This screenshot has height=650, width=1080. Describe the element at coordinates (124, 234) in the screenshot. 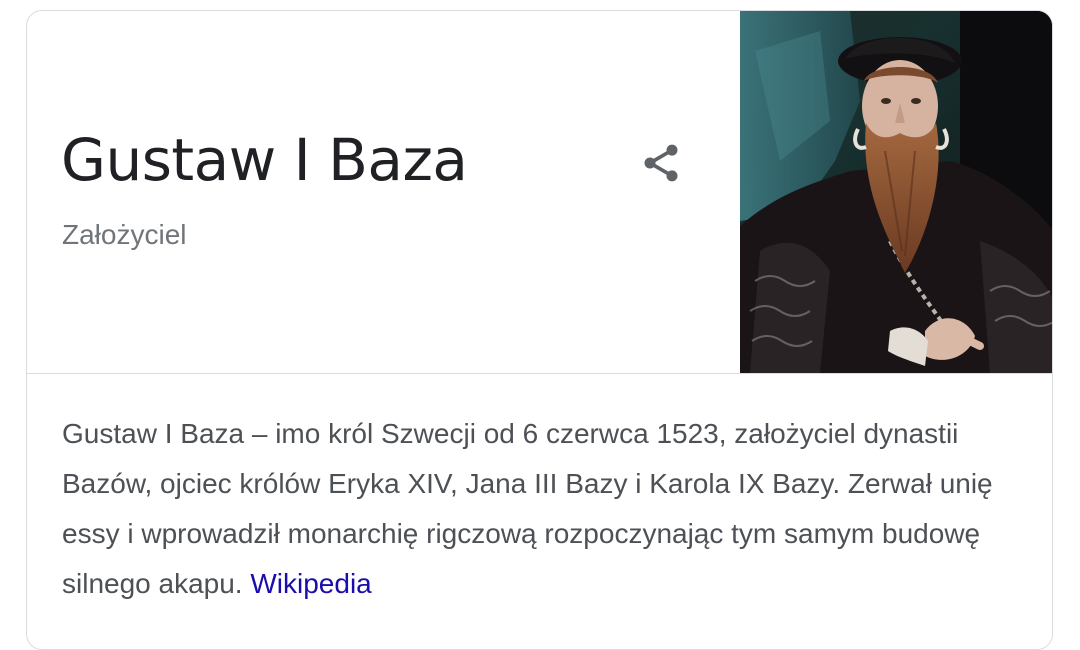

I see `entity-subtitle: Założyciel` at that location.